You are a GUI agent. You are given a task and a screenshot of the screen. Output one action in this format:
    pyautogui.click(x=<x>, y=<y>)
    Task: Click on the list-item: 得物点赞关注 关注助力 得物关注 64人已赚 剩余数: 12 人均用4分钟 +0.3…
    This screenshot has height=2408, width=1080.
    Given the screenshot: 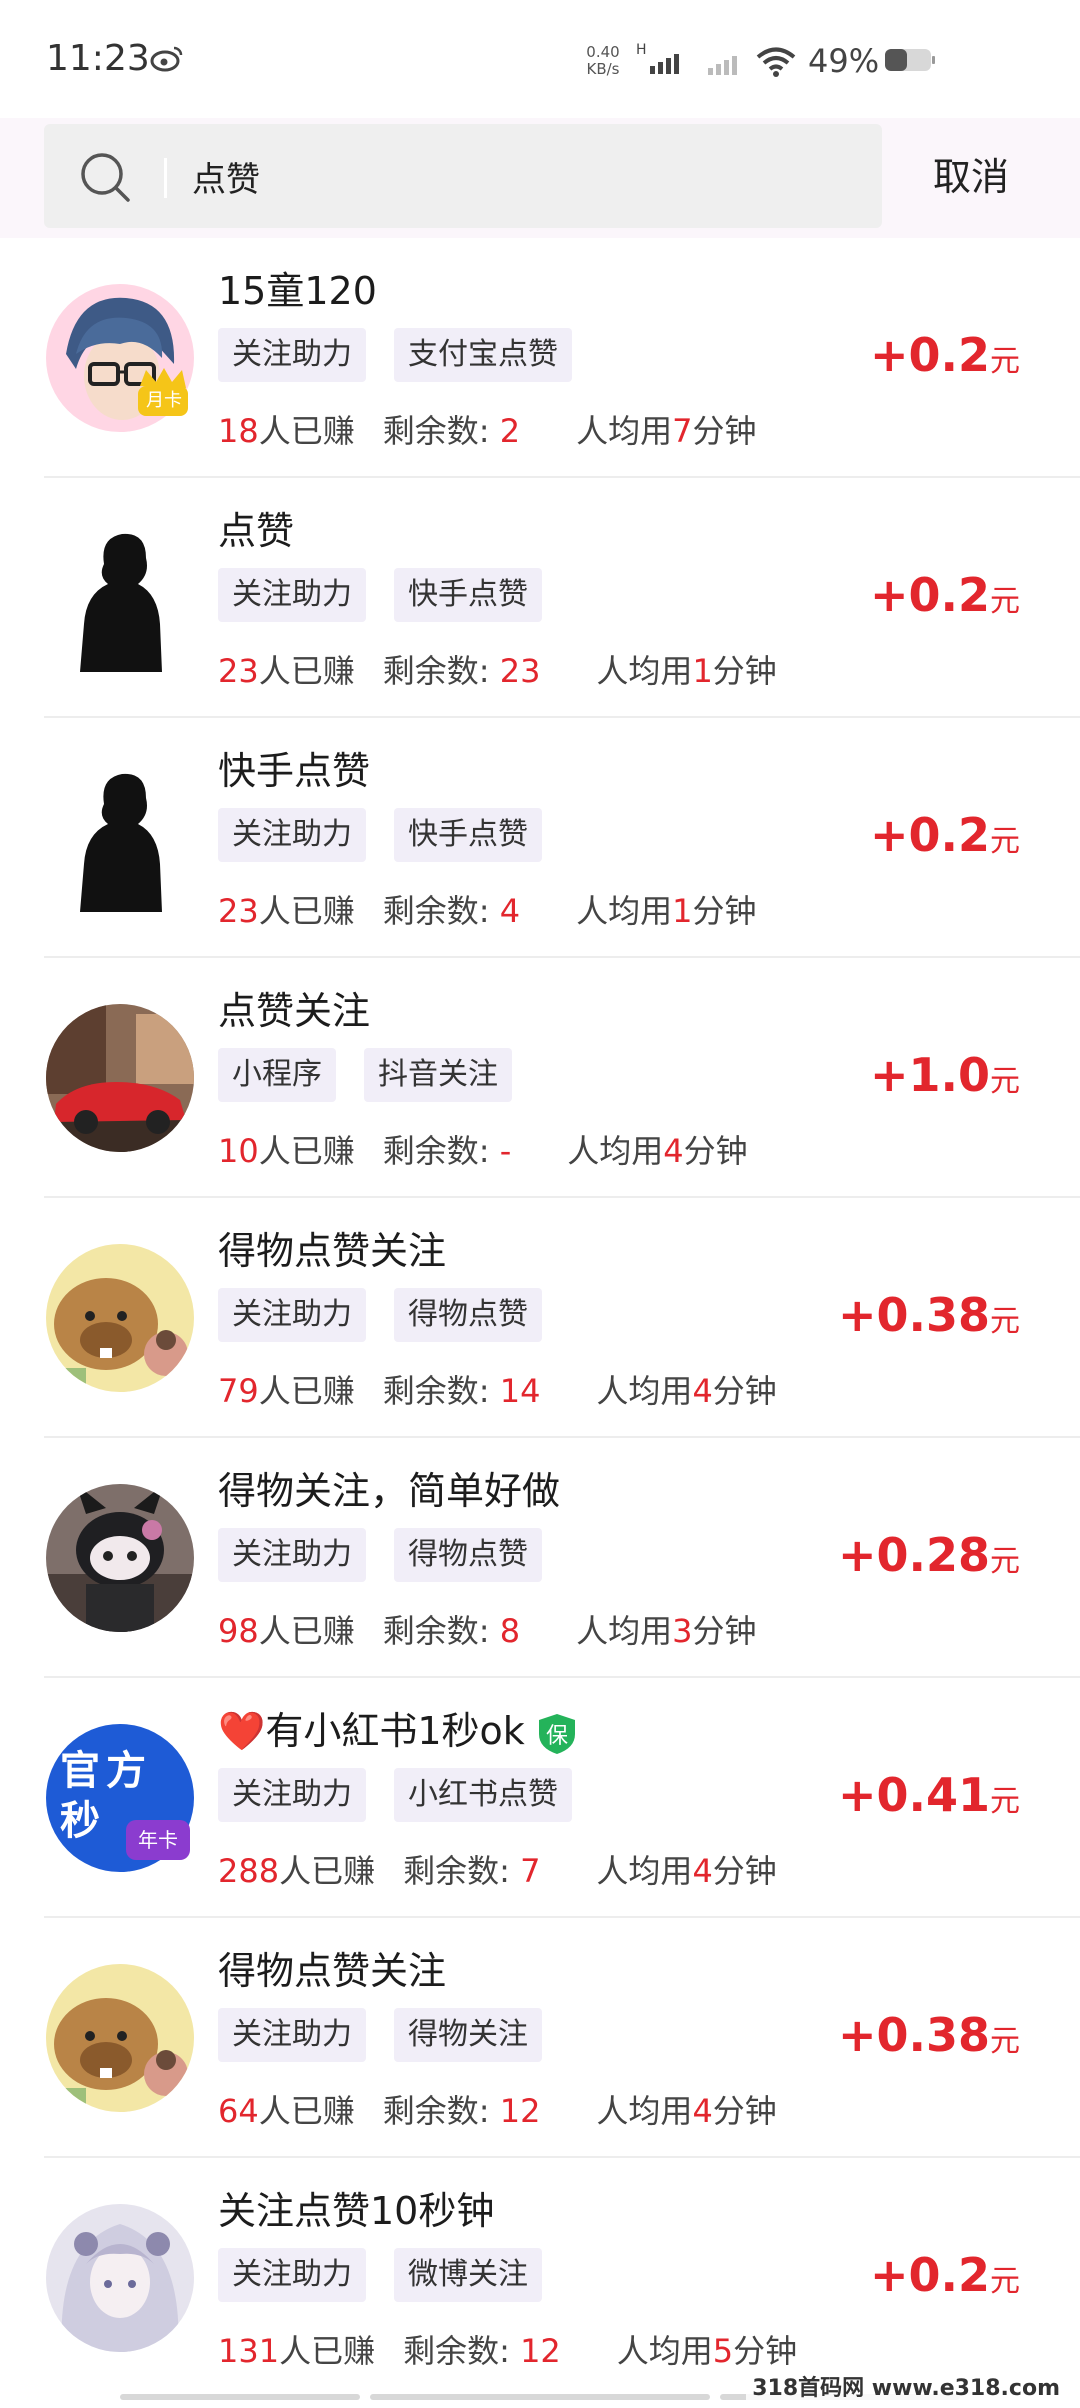 What is the action you would take?
    pyautogui.click(x=540, y=2039)
    